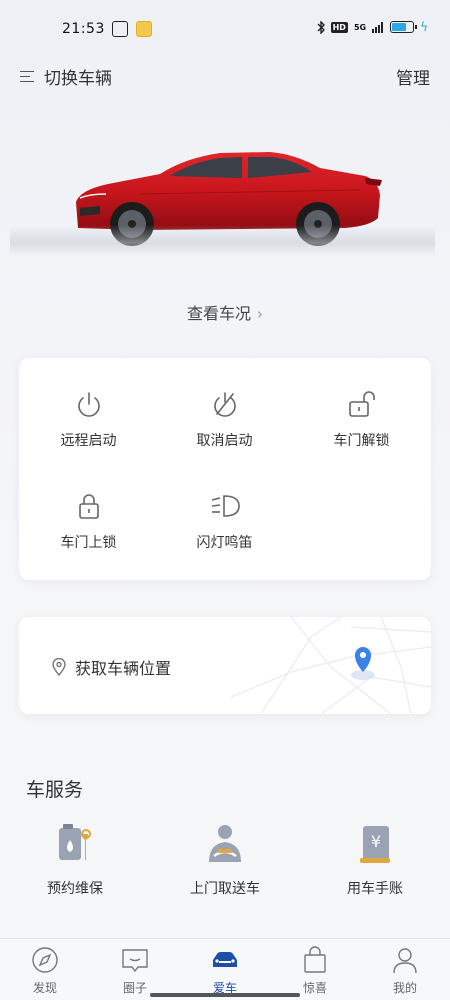  What do you see at coordinates (144, 29) in the screenshot?
I see `app-yellow-icon` at bounding box center [144, 29].